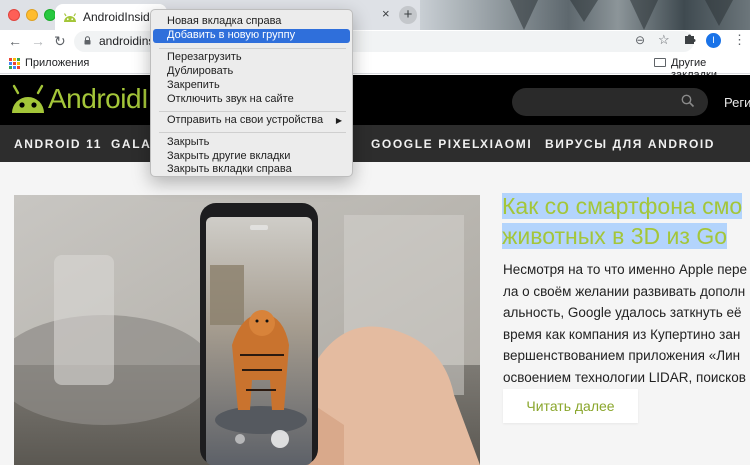 Image resolution: width=750 pixels, height=465 pixels. Describe the element at coordinates (622, 312) in the screenshot. I see `excerpt-line: альность, Google удалось заткнуть её` at that location.